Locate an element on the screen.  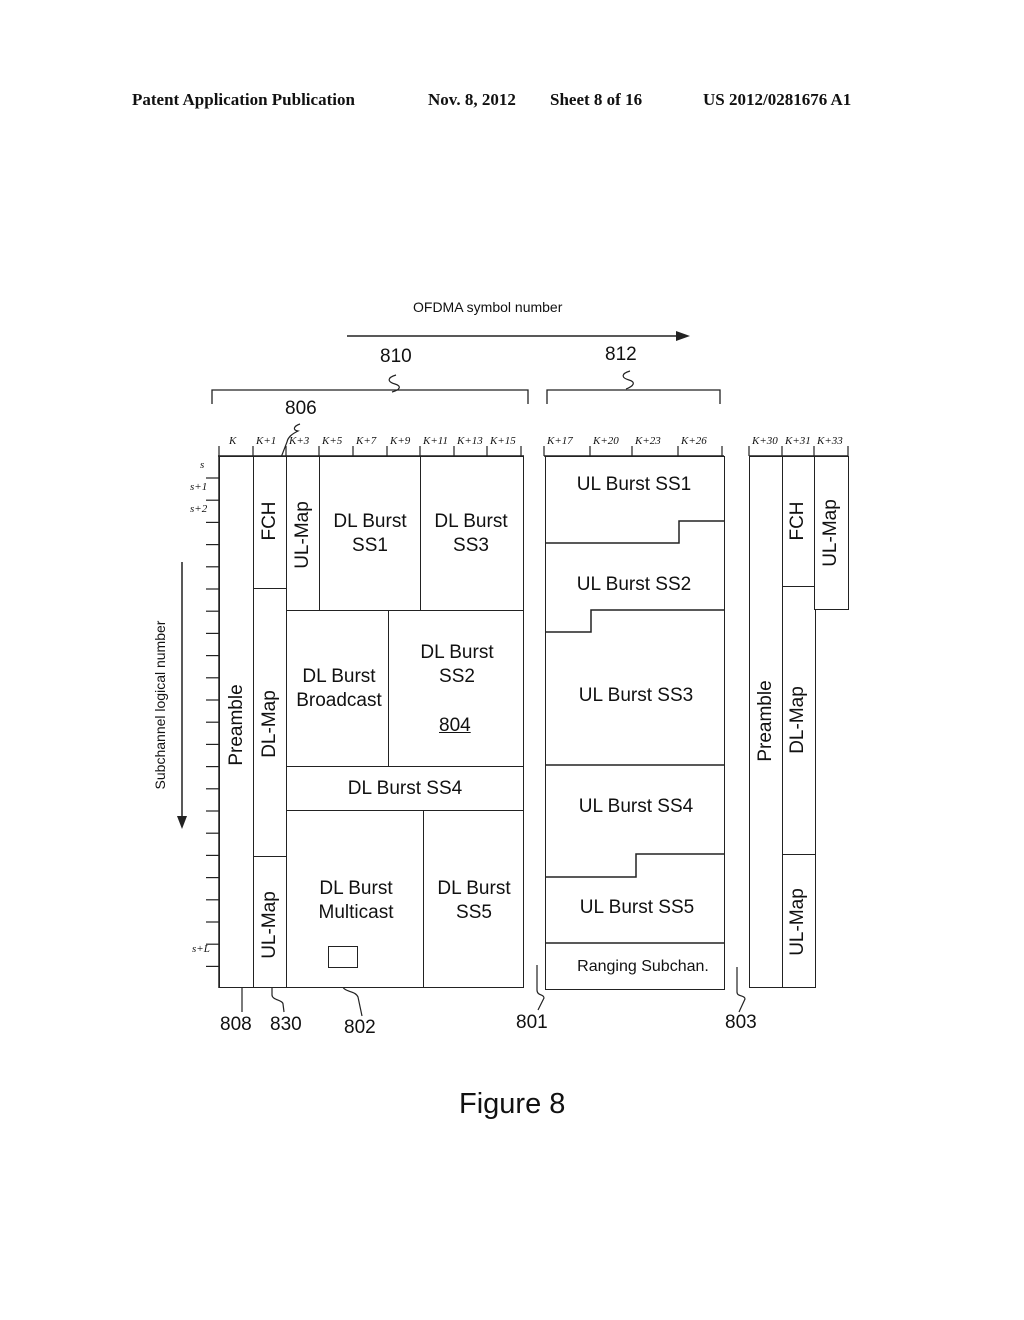
next-preamble: Preamble is located at coordinates (766, 722).